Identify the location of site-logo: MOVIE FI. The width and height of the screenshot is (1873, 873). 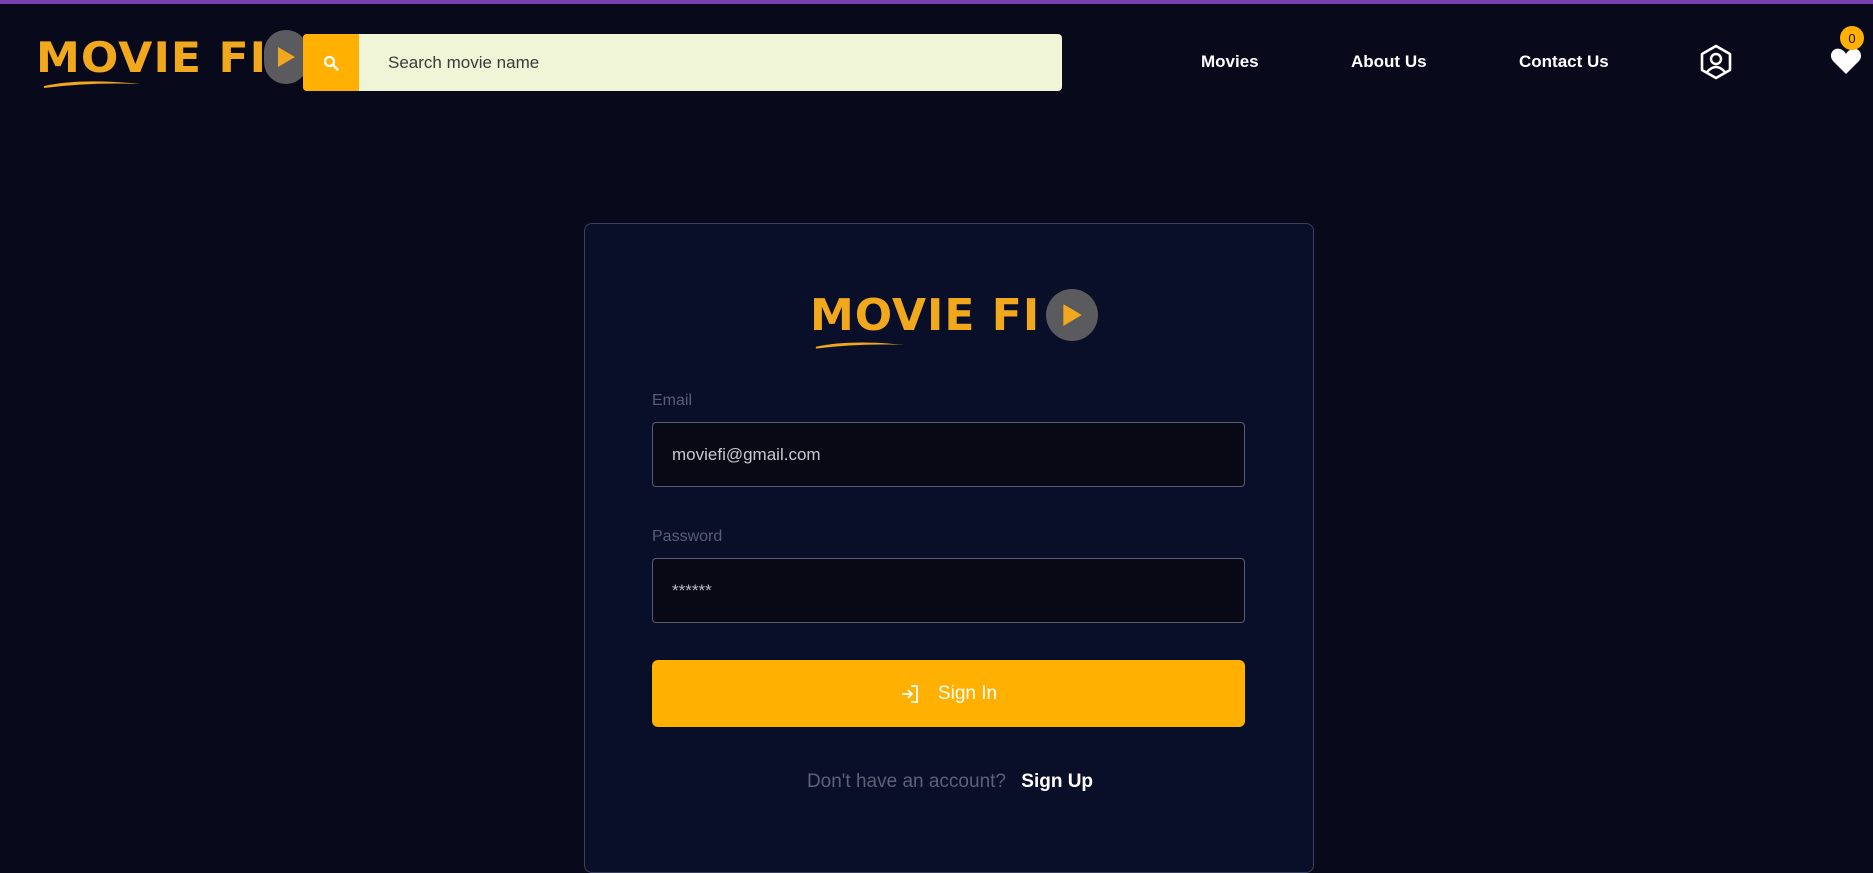
(172, 59).